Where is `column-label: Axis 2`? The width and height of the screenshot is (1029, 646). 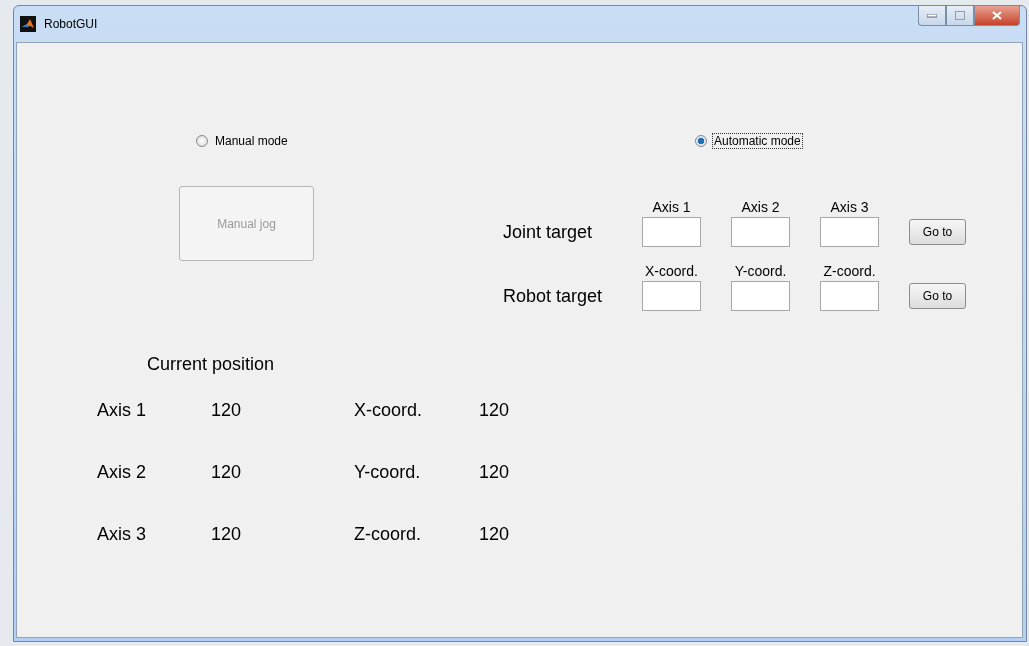 column-label: Axis 2 is located at coordinates (760, 207).